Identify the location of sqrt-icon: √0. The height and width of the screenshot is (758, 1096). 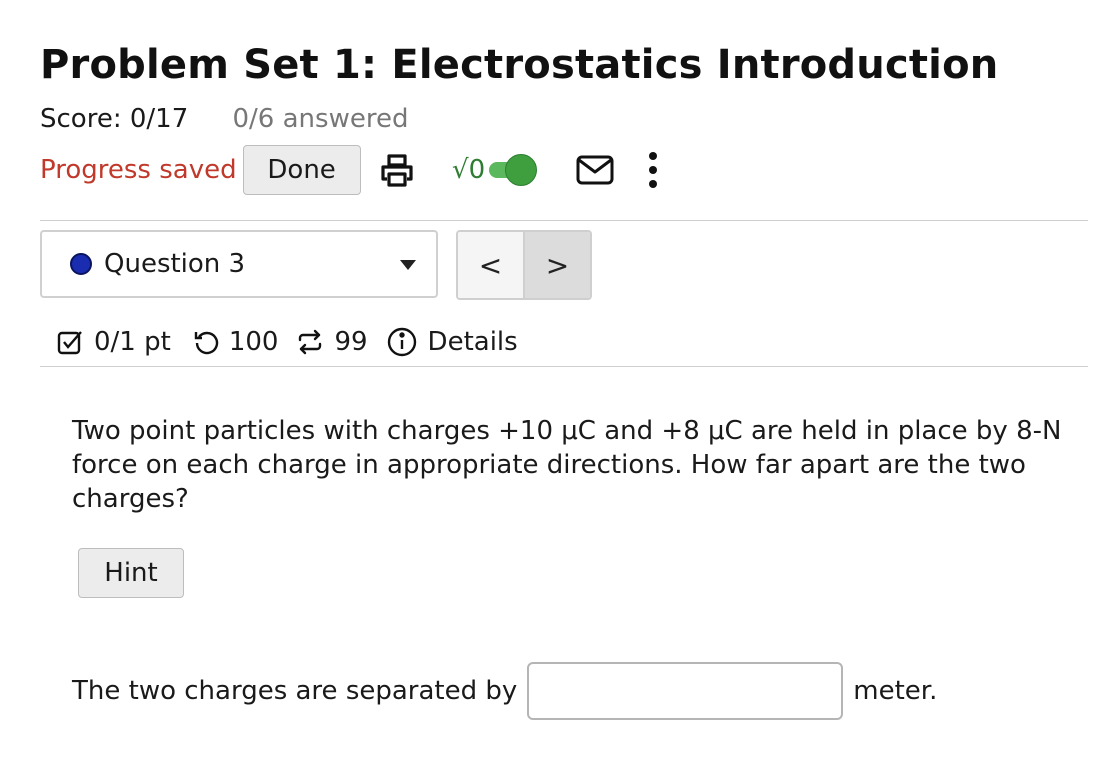
(469, 170).